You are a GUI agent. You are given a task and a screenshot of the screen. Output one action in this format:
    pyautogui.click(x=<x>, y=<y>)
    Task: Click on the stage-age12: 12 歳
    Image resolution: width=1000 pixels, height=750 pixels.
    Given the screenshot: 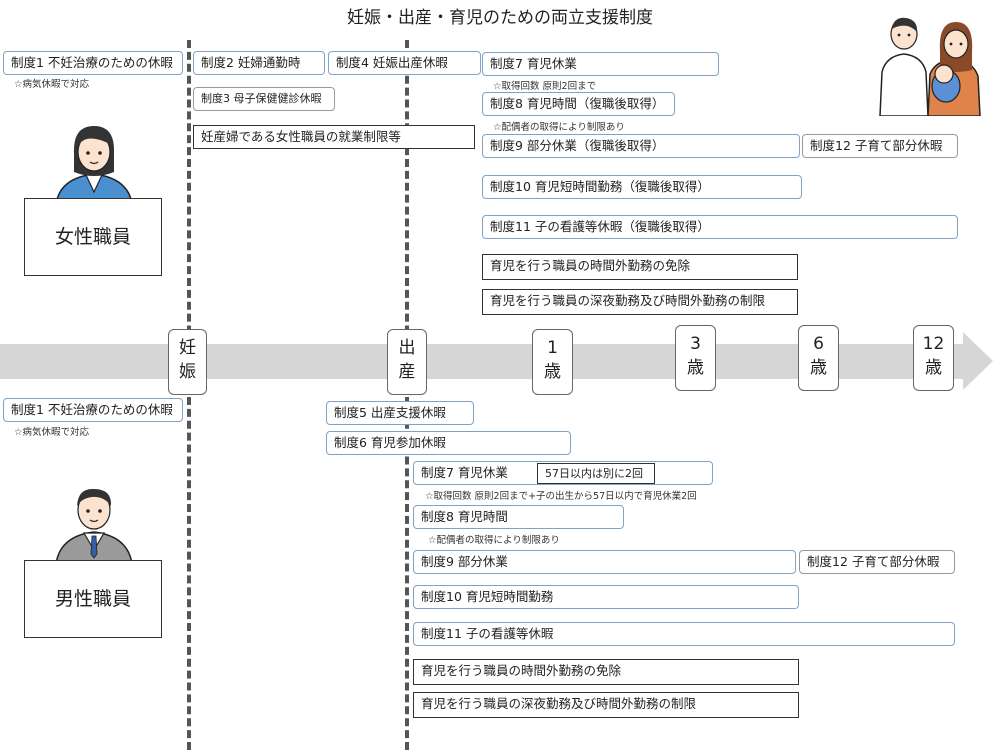 What is the action you would take?
    pyautogui.click(x=933, y=358)
    